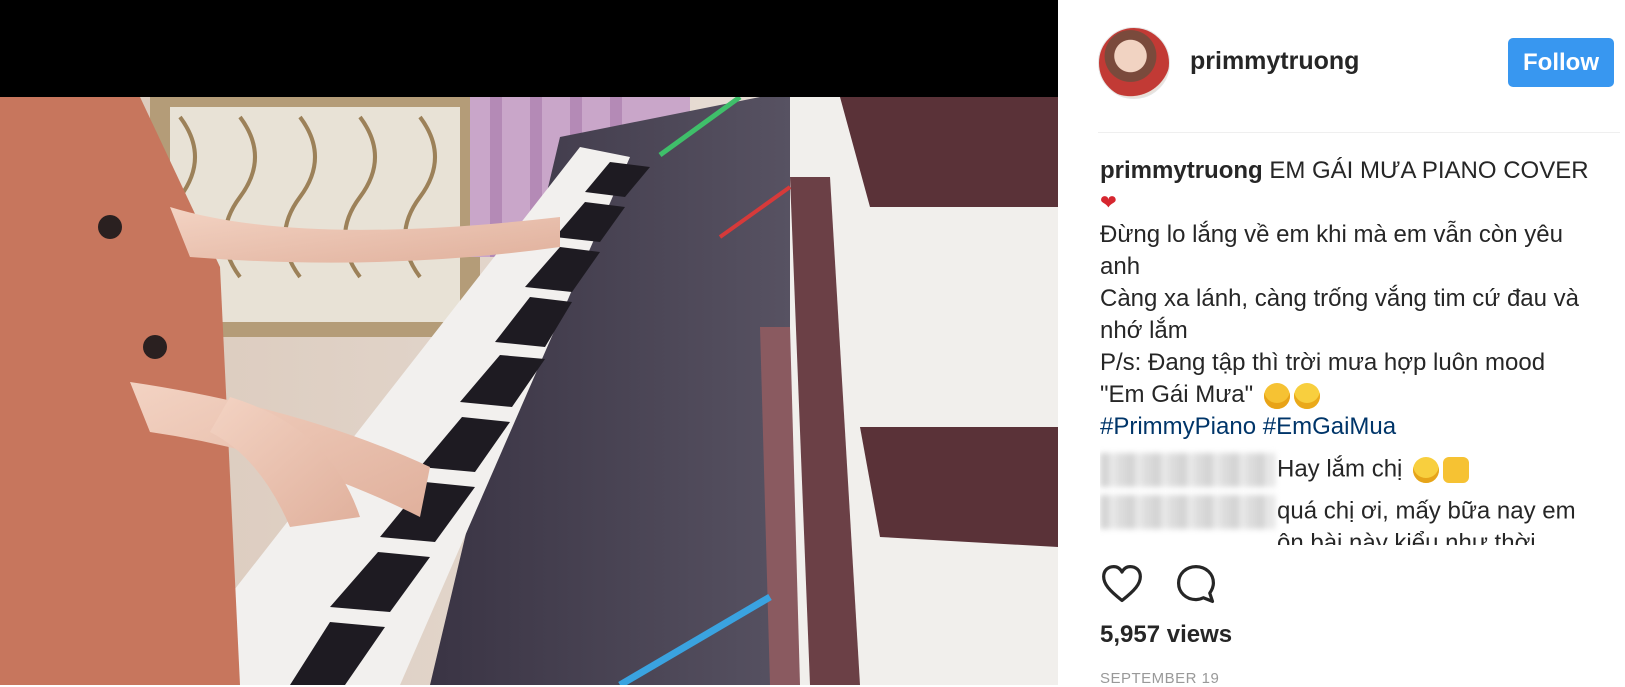 The width and height of the screenshot is (1625, 687). Describe the element at coordinates (1134, 63) in the screenshot. I see `avatar` at that location.